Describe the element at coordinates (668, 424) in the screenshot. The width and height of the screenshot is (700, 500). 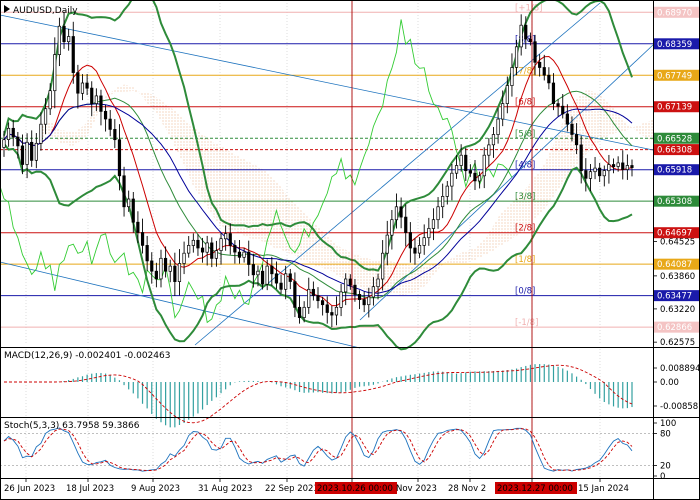
I see `stoch-tick-label: 100` at that location.